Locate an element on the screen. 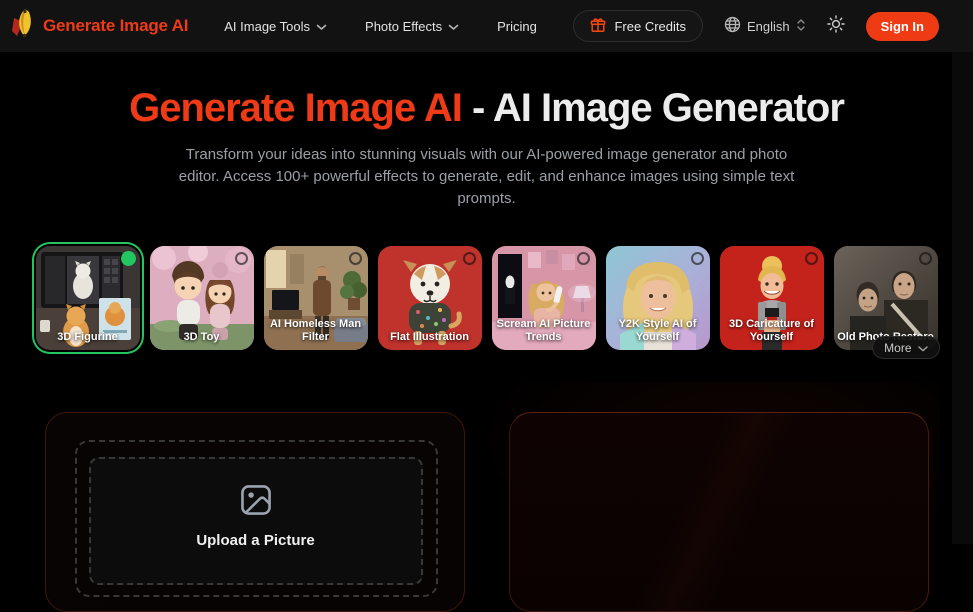 This screenshot has width=973, height=612. theme-toggle-button is located at coordinates (835, 26).